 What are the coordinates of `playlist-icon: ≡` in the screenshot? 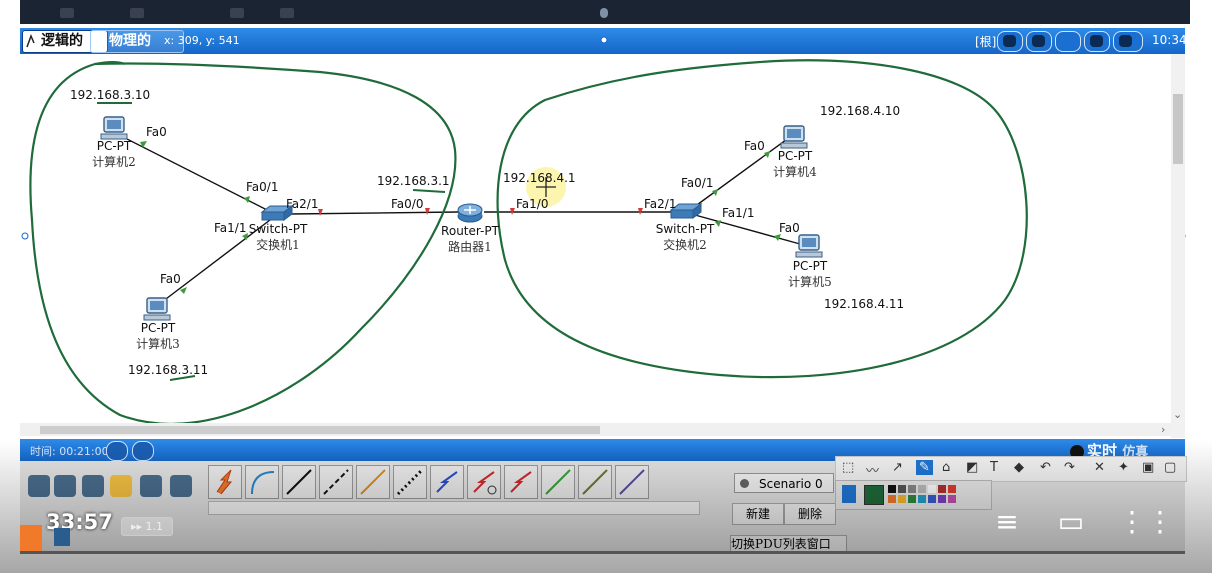 It's located at (1007, 521).